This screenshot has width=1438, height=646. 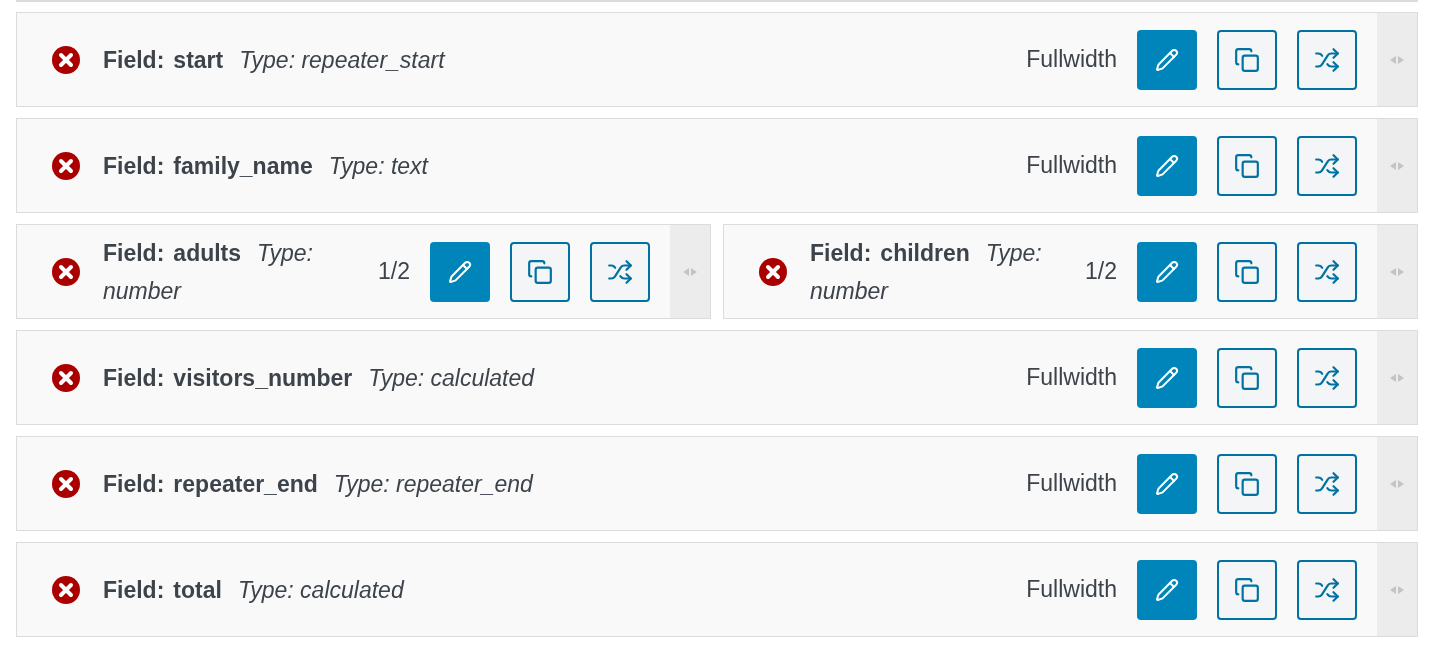 I want to click on field-heading: Field: repeater_end Type: repeater_end, so click(x=318, y=484).